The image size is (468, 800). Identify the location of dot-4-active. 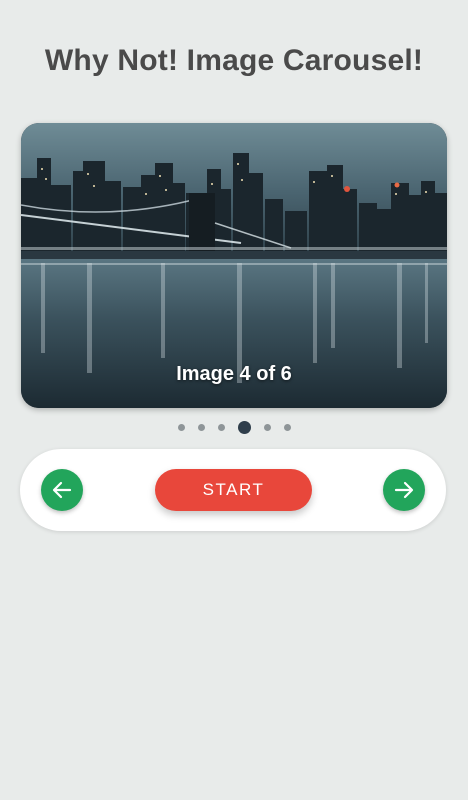
(244, 427).